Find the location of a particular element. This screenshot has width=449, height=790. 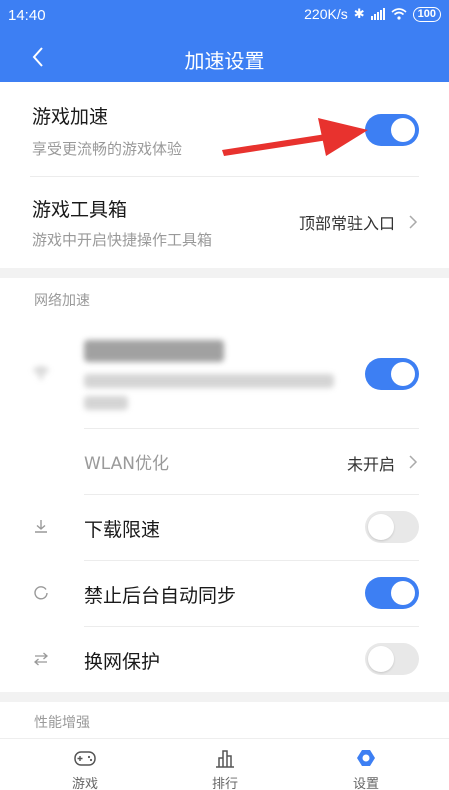

bottom-nav: 游戏 排行 设置 is located at coordinates (224, 764).